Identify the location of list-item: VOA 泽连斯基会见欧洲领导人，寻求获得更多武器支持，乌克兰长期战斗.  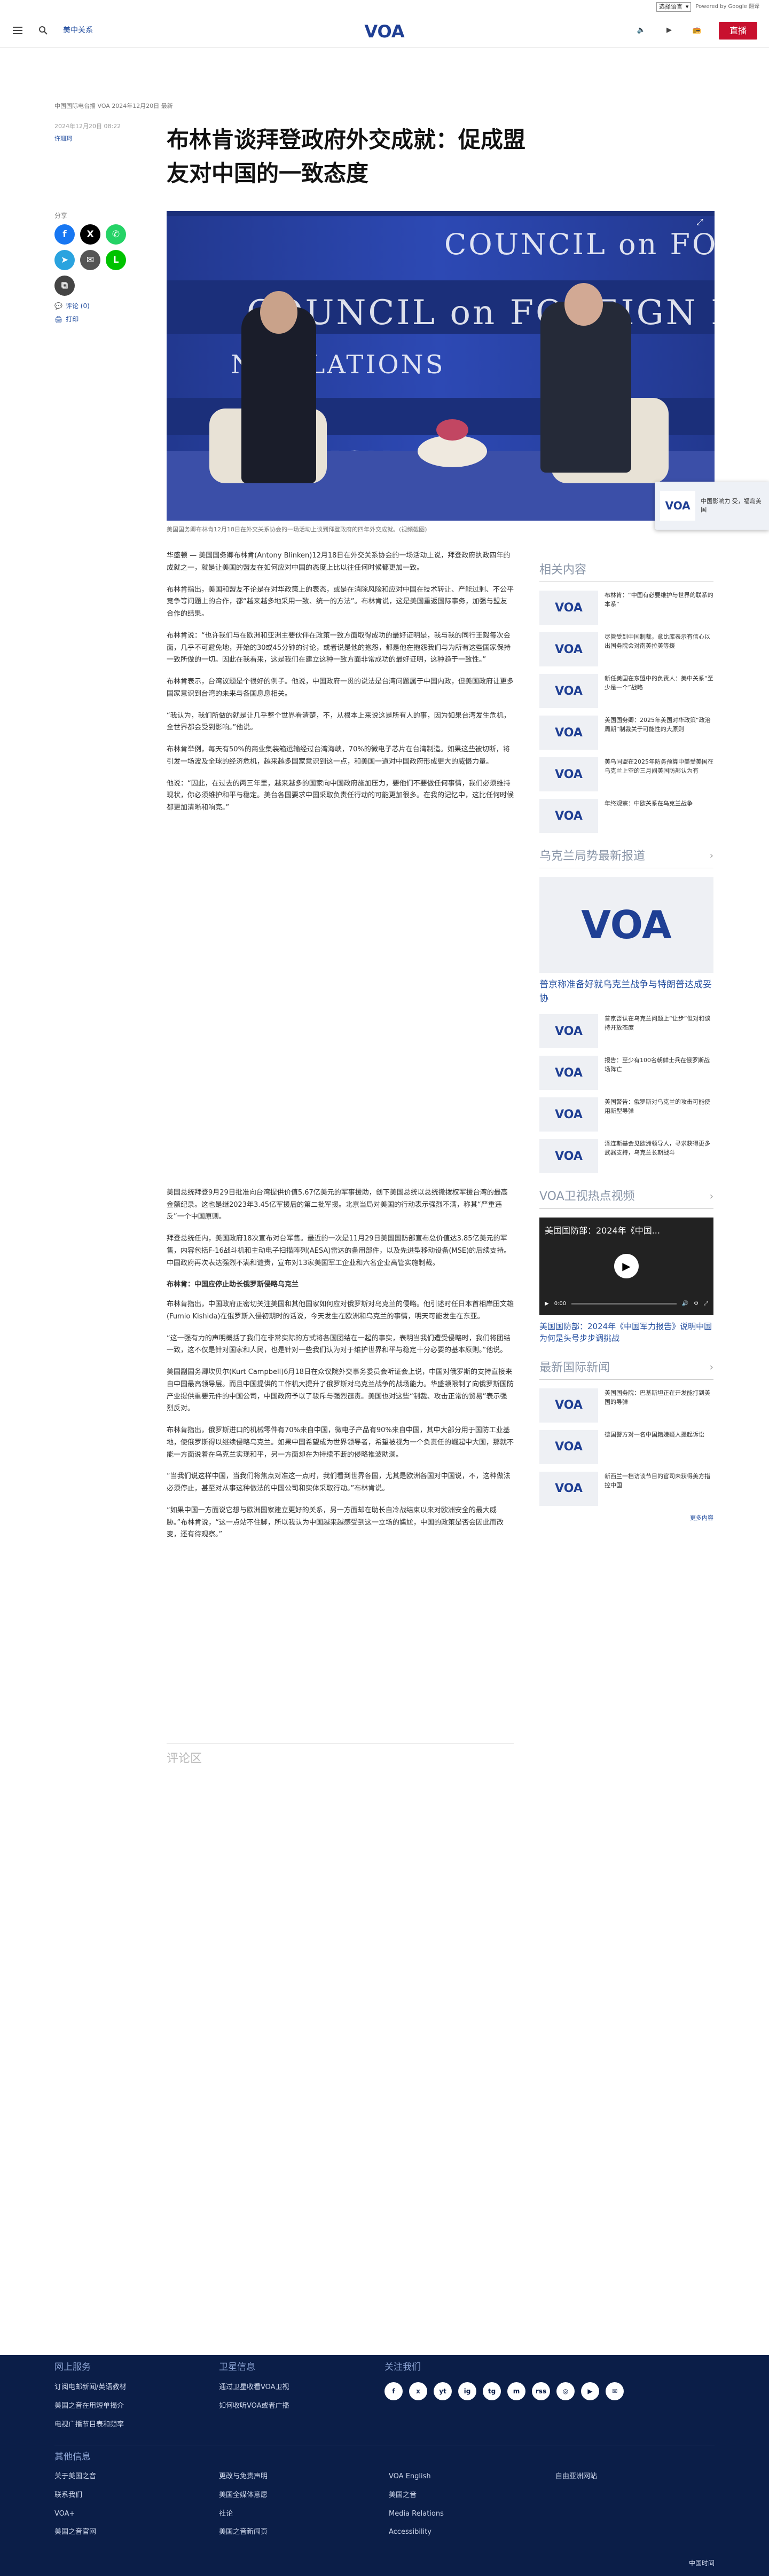
(626, 1157).